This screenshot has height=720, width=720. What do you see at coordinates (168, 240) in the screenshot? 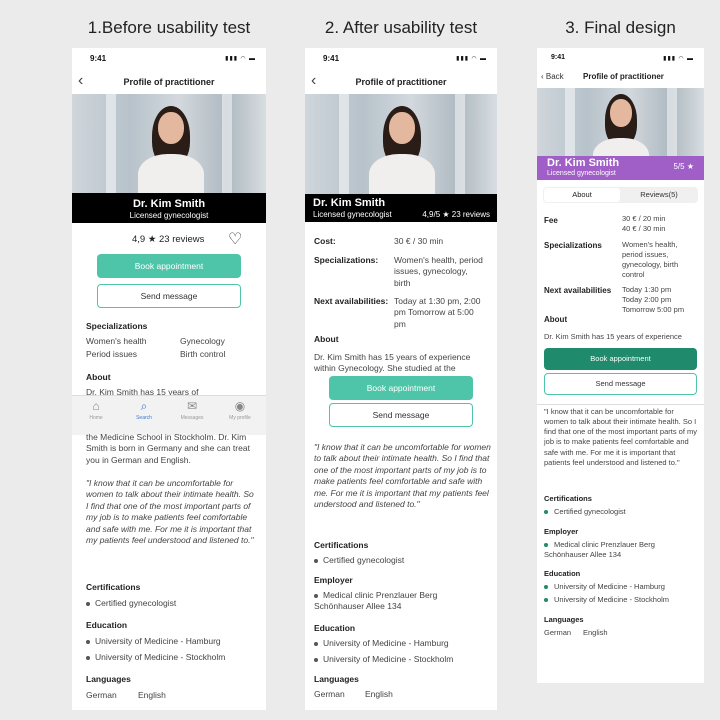
I see `rating-summary: 4,9 ★ 23 reviews` at bounding box center [168, 240].